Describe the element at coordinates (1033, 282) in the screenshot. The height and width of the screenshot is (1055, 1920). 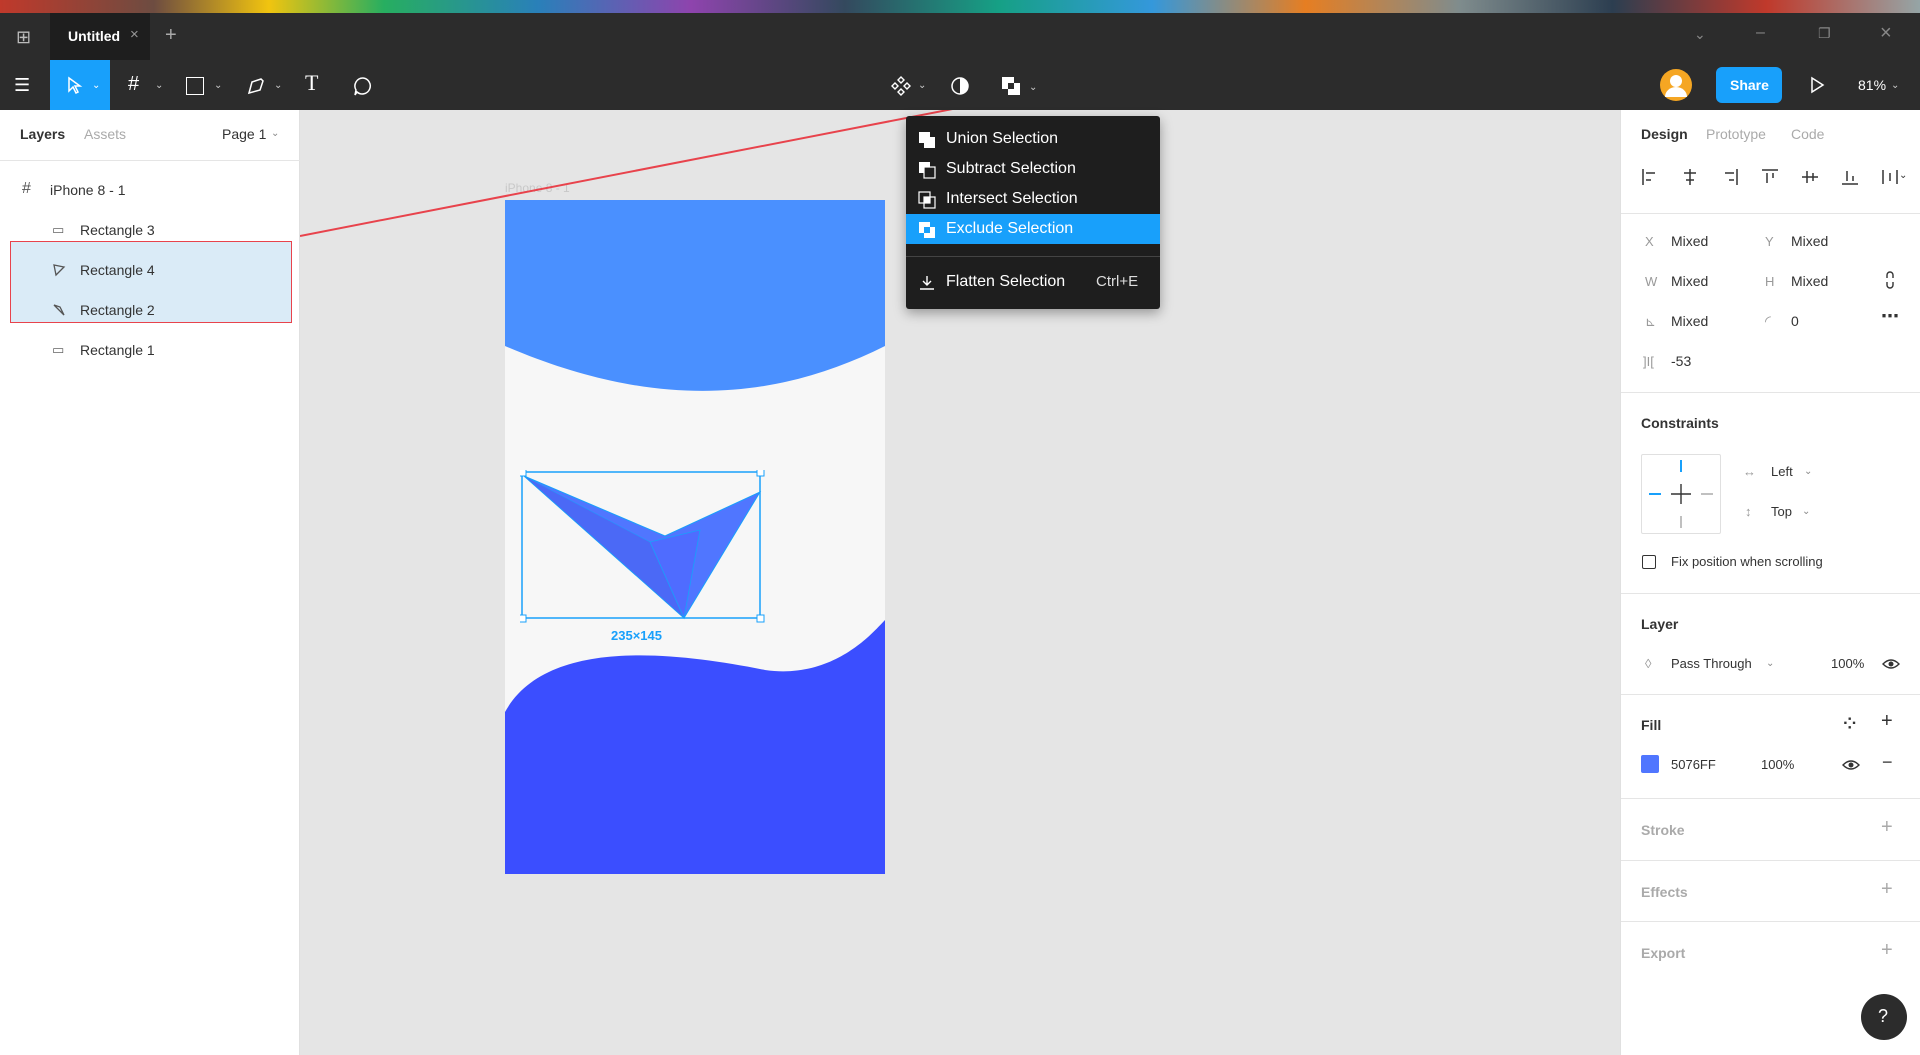
I see `menu-item-flatten: Flatten Selection Ctrl+E` at that location.